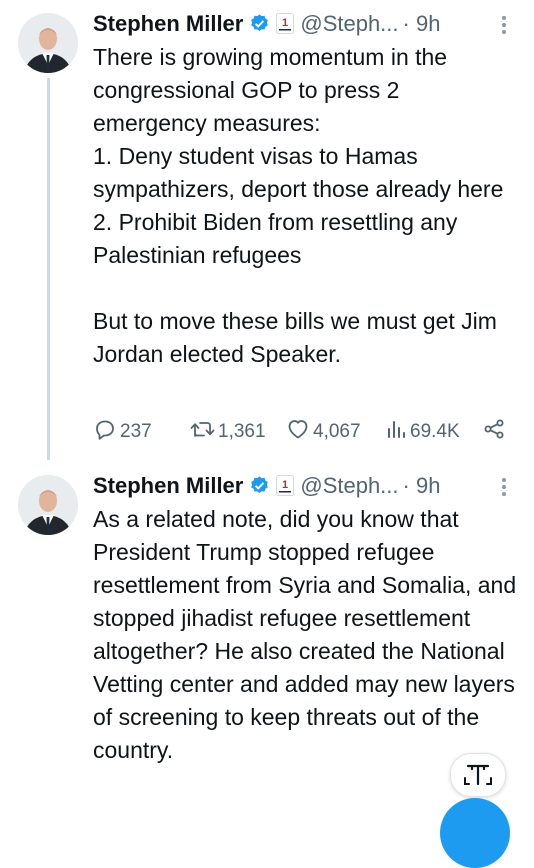 This screenshot has height=868, width=534. I want to click on tweet-actions: 237 1,361 4,067 69.4K, so click(303, 432).